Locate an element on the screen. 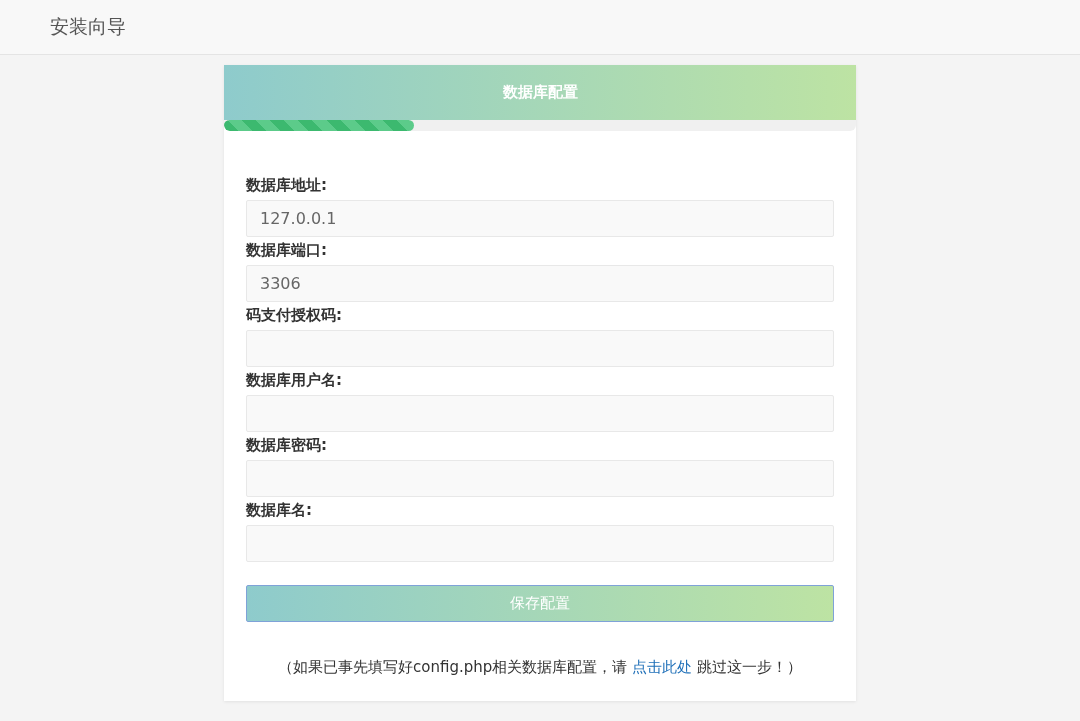  skip-link: 点击此处 is located at coordinates (662, 667).